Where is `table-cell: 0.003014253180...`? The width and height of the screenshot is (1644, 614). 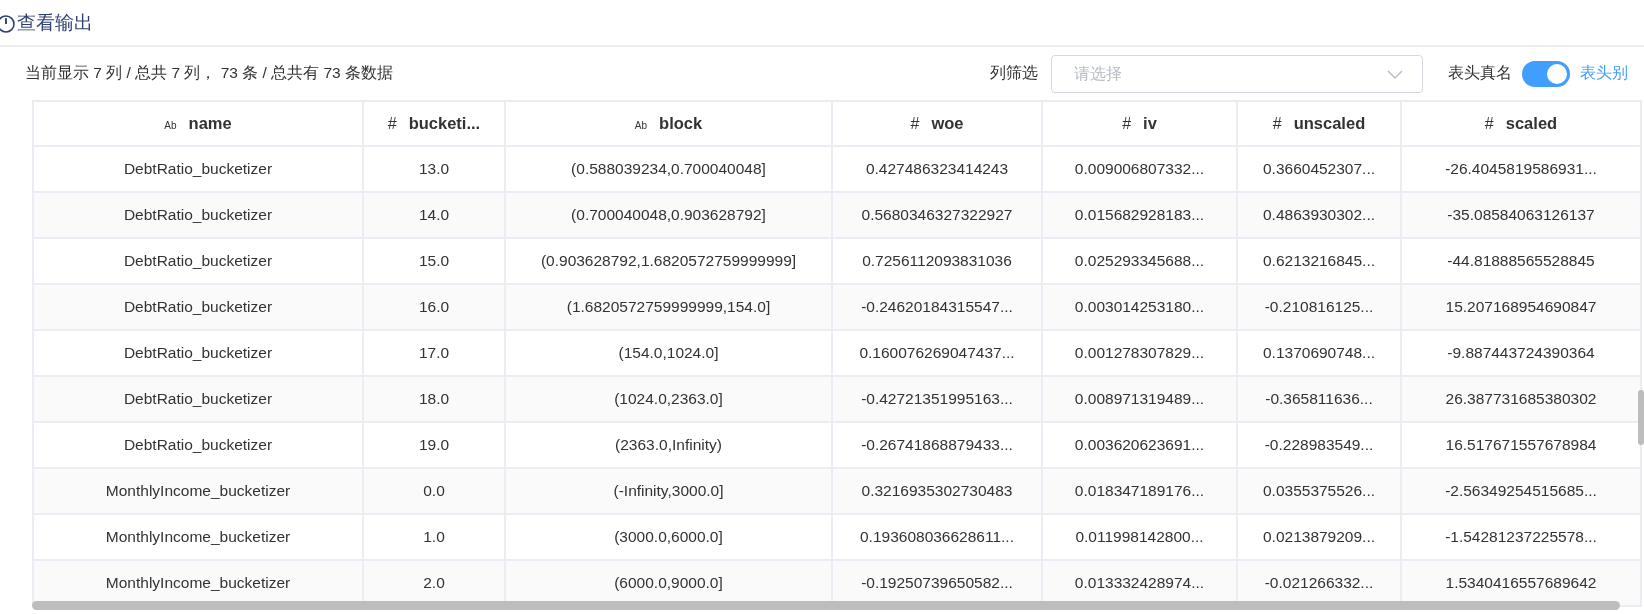
table-cell: 0.003014253180... is located at coordinates (1139, 307).